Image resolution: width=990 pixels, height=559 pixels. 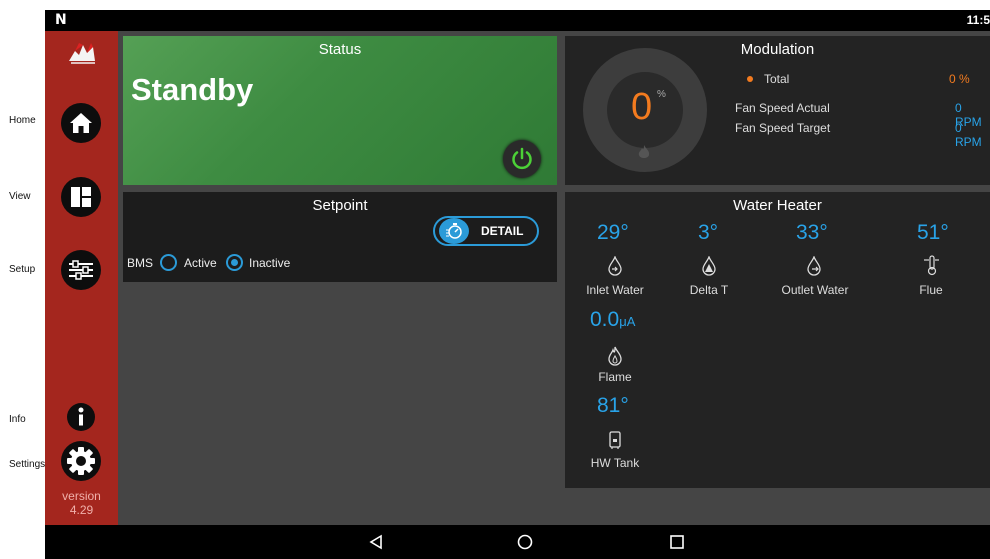 I want to click on power-icon, so click(x=522, y=158).